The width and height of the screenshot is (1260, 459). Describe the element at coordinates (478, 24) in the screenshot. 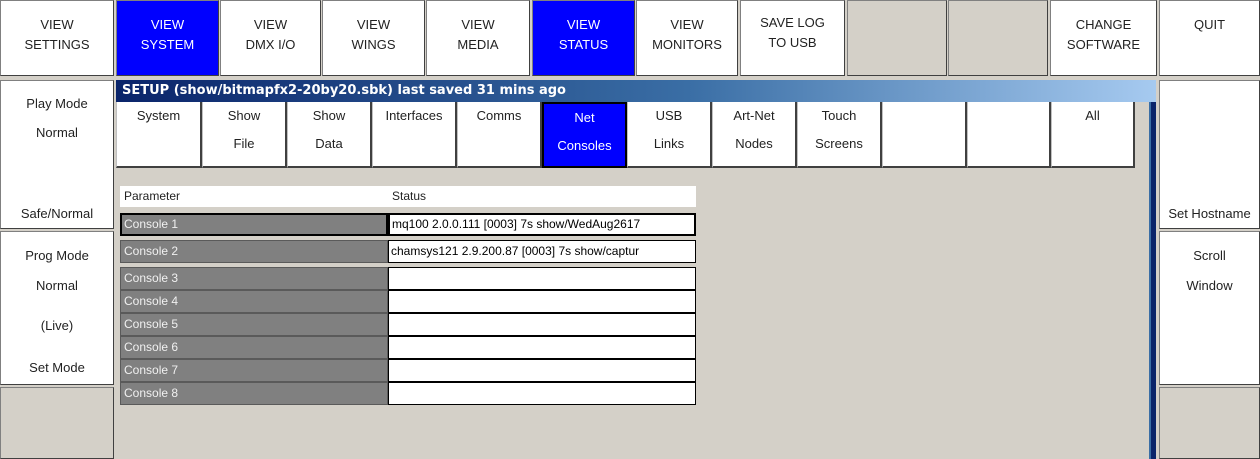

I see `view-media-label-1: VIEW` at that location.